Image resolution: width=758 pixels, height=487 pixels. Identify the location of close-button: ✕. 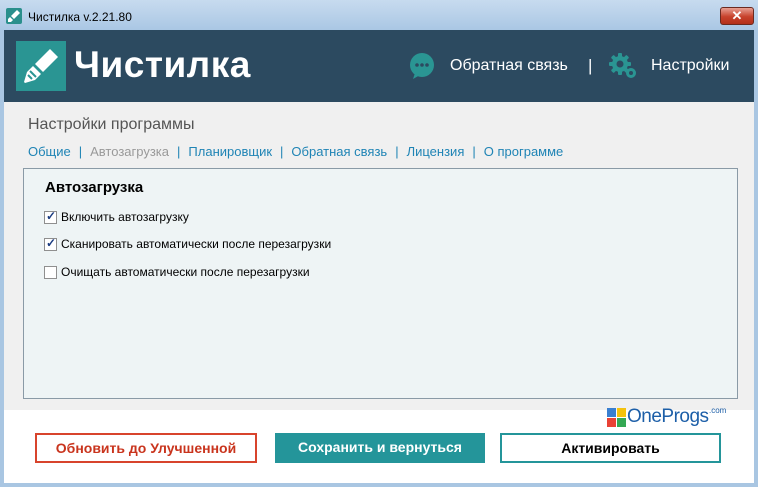
(737, 16).